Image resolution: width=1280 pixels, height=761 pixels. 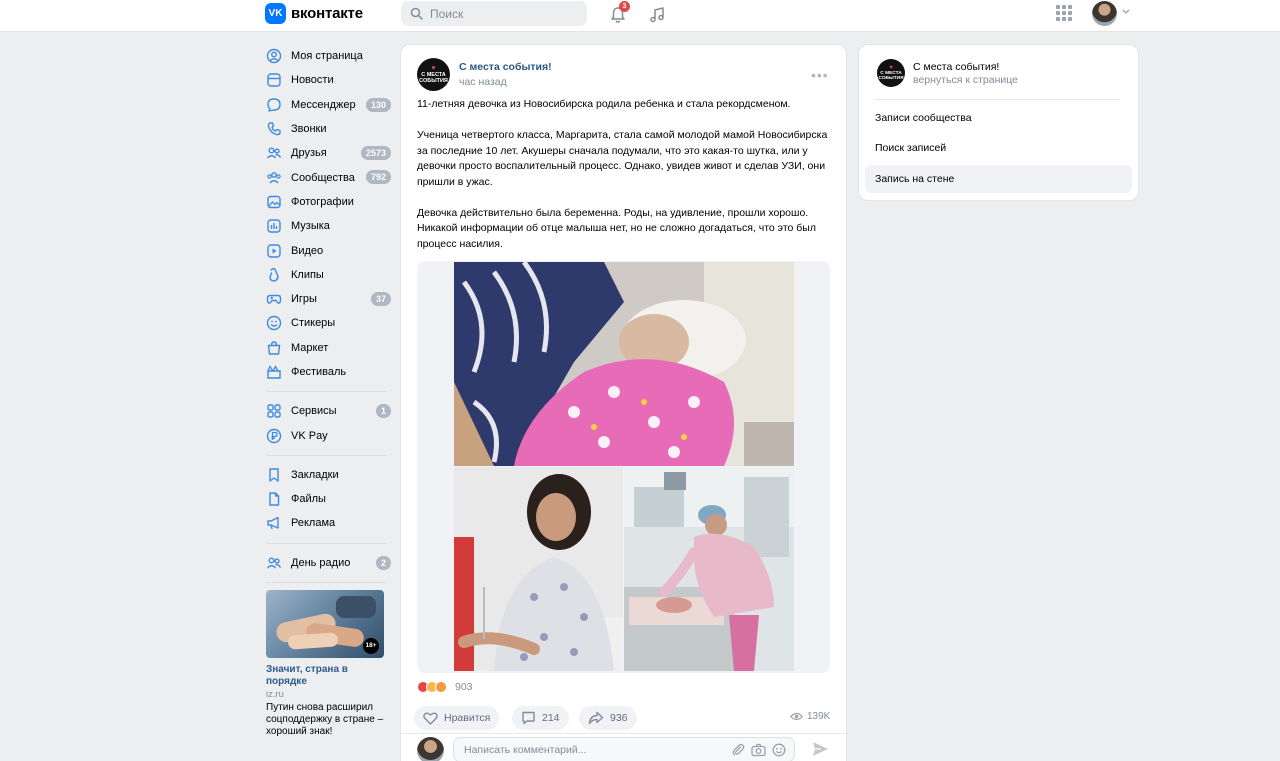 I want to click on reactions-count: 903, so click(x=464, y=687).